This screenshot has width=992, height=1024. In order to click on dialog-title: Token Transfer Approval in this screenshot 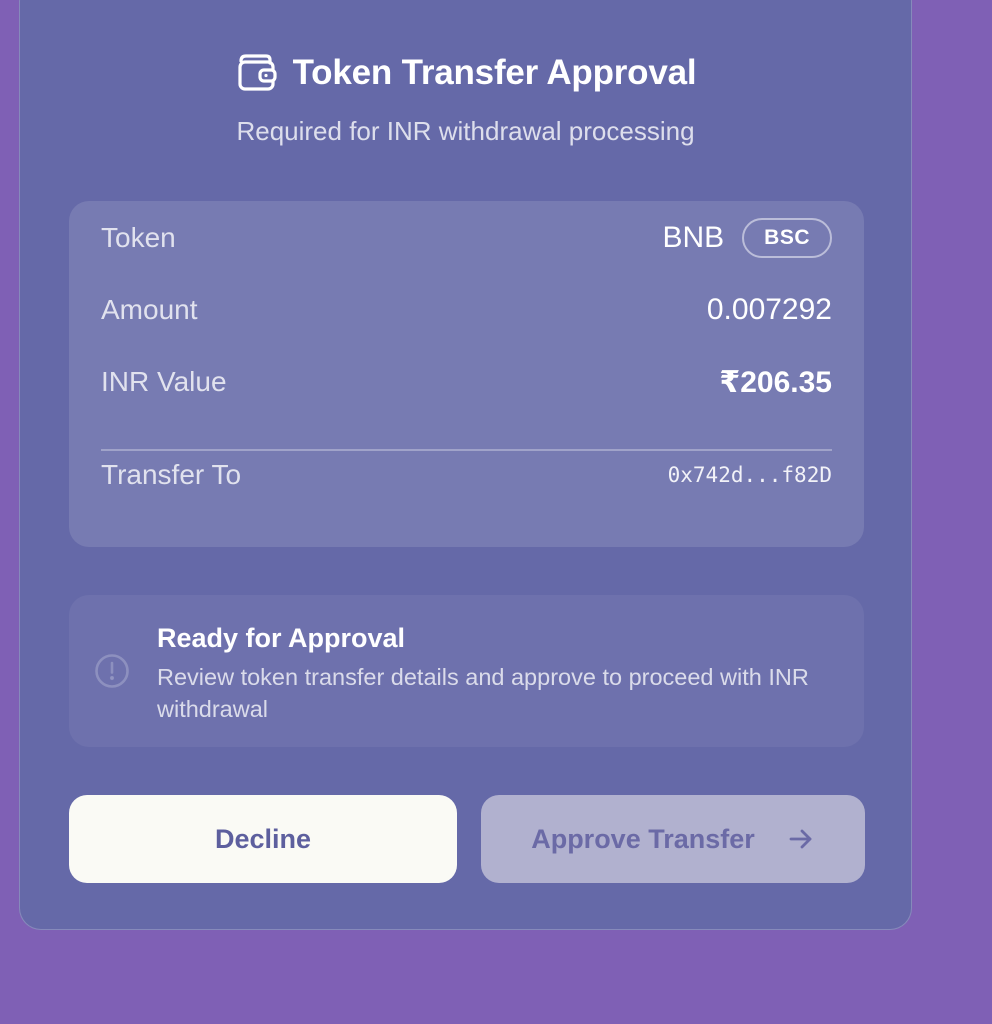, I will do `click(494, 72)`.